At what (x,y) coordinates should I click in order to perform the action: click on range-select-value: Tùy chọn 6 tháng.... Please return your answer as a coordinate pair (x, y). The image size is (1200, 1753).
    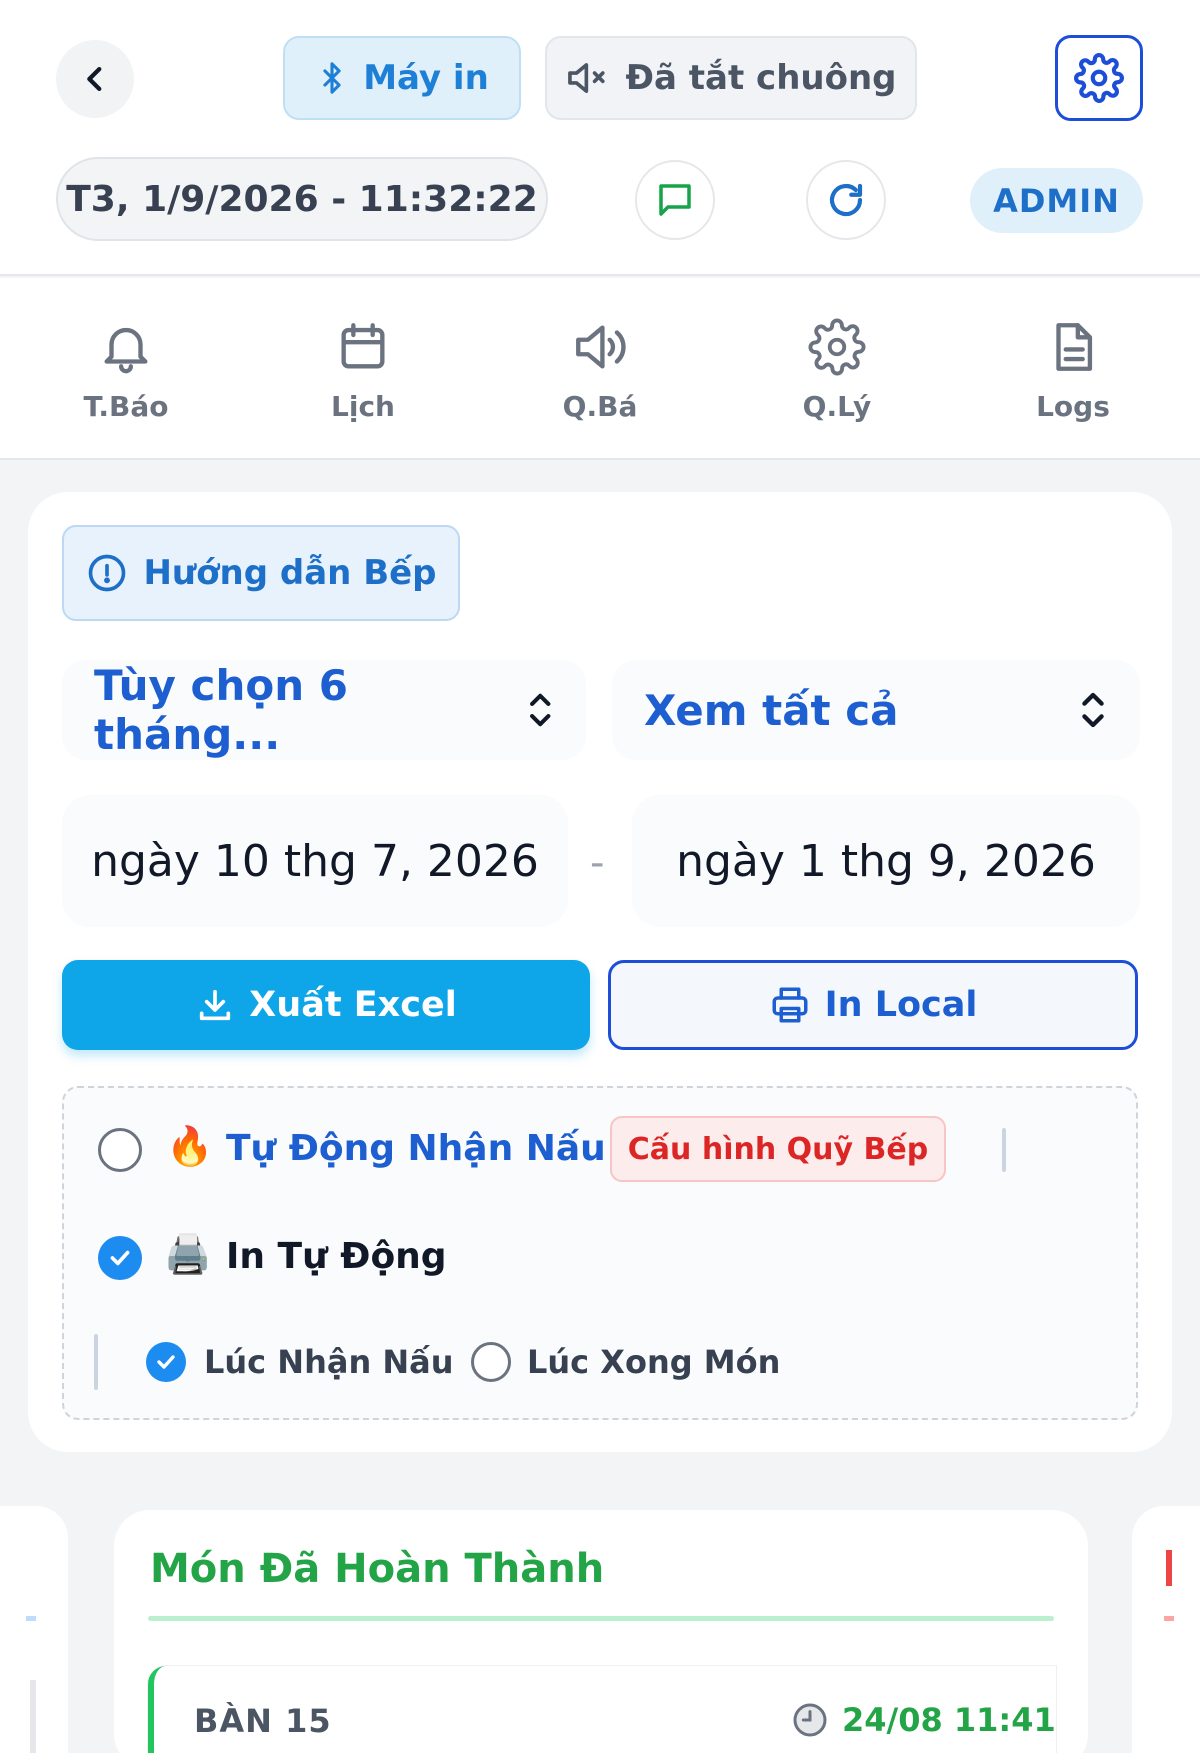
    Looking at the image, I should click on (221, 710).